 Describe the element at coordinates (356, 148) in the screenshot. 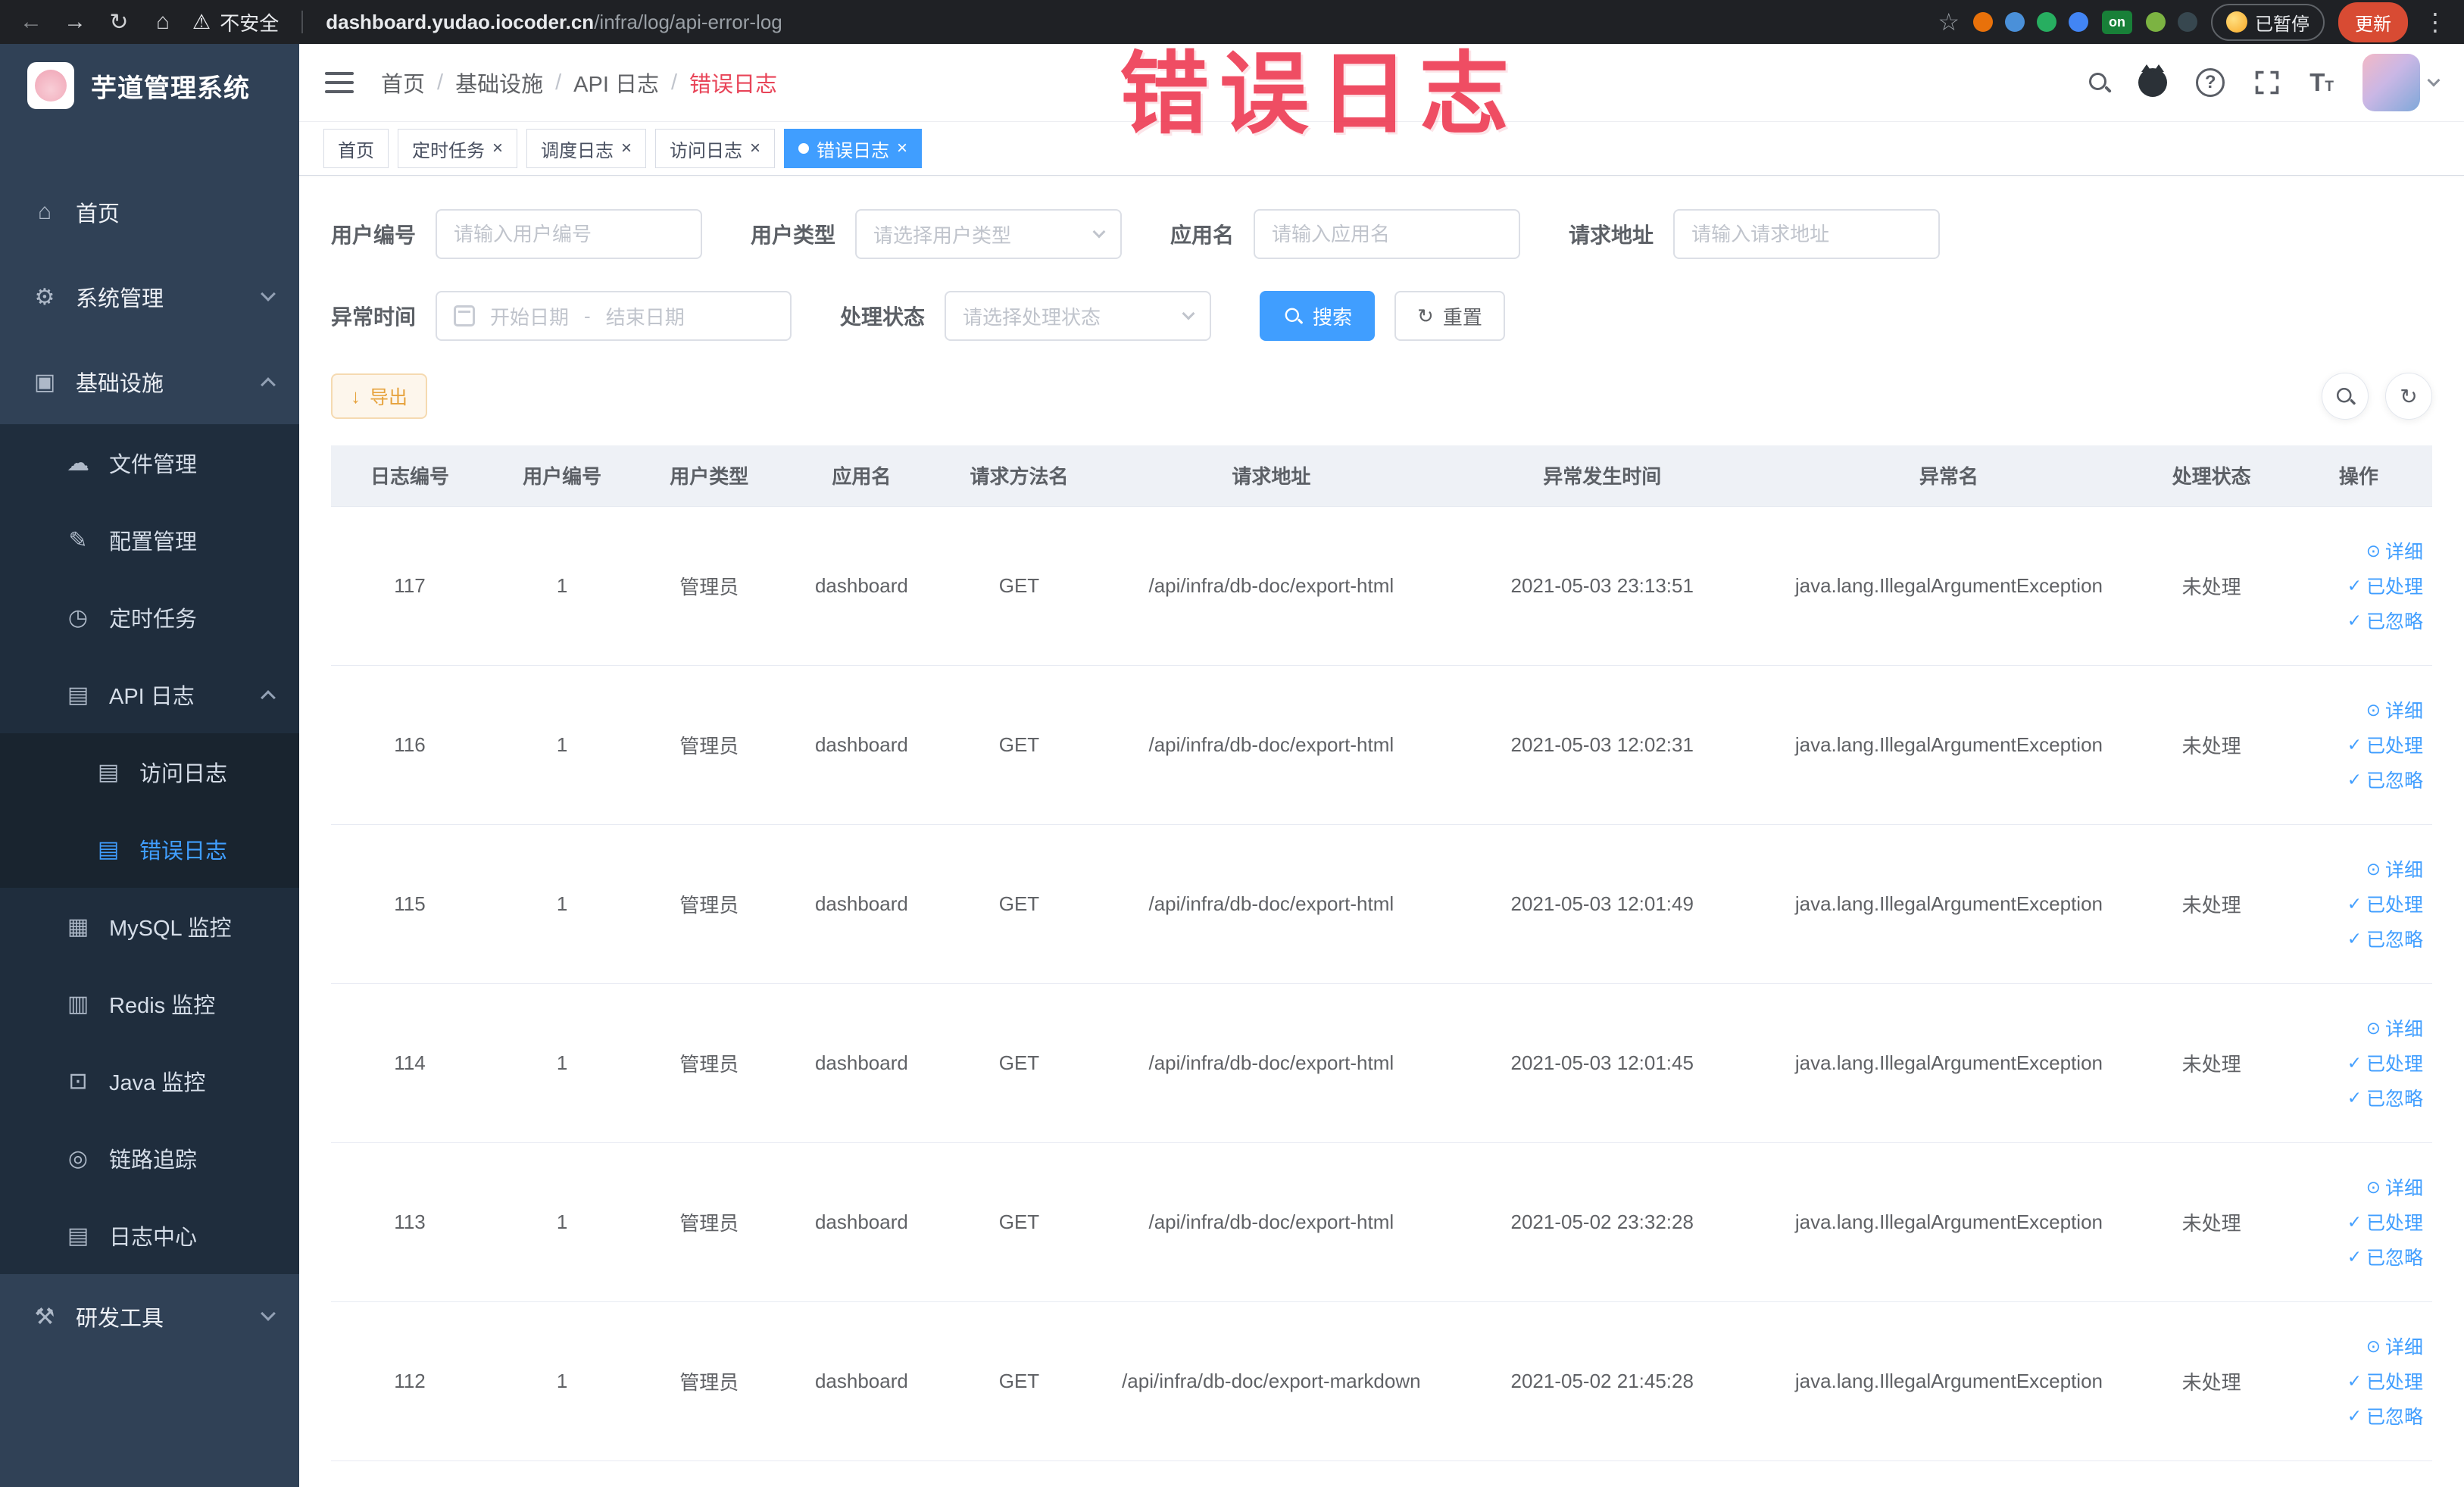

I see `tab-0: 首页` at that location.